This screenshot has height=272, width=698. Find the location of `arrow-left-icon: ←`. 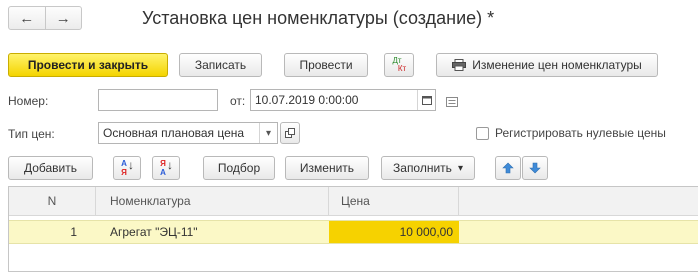

arrow-left-icon: ← is located at coordinates (27, 18).